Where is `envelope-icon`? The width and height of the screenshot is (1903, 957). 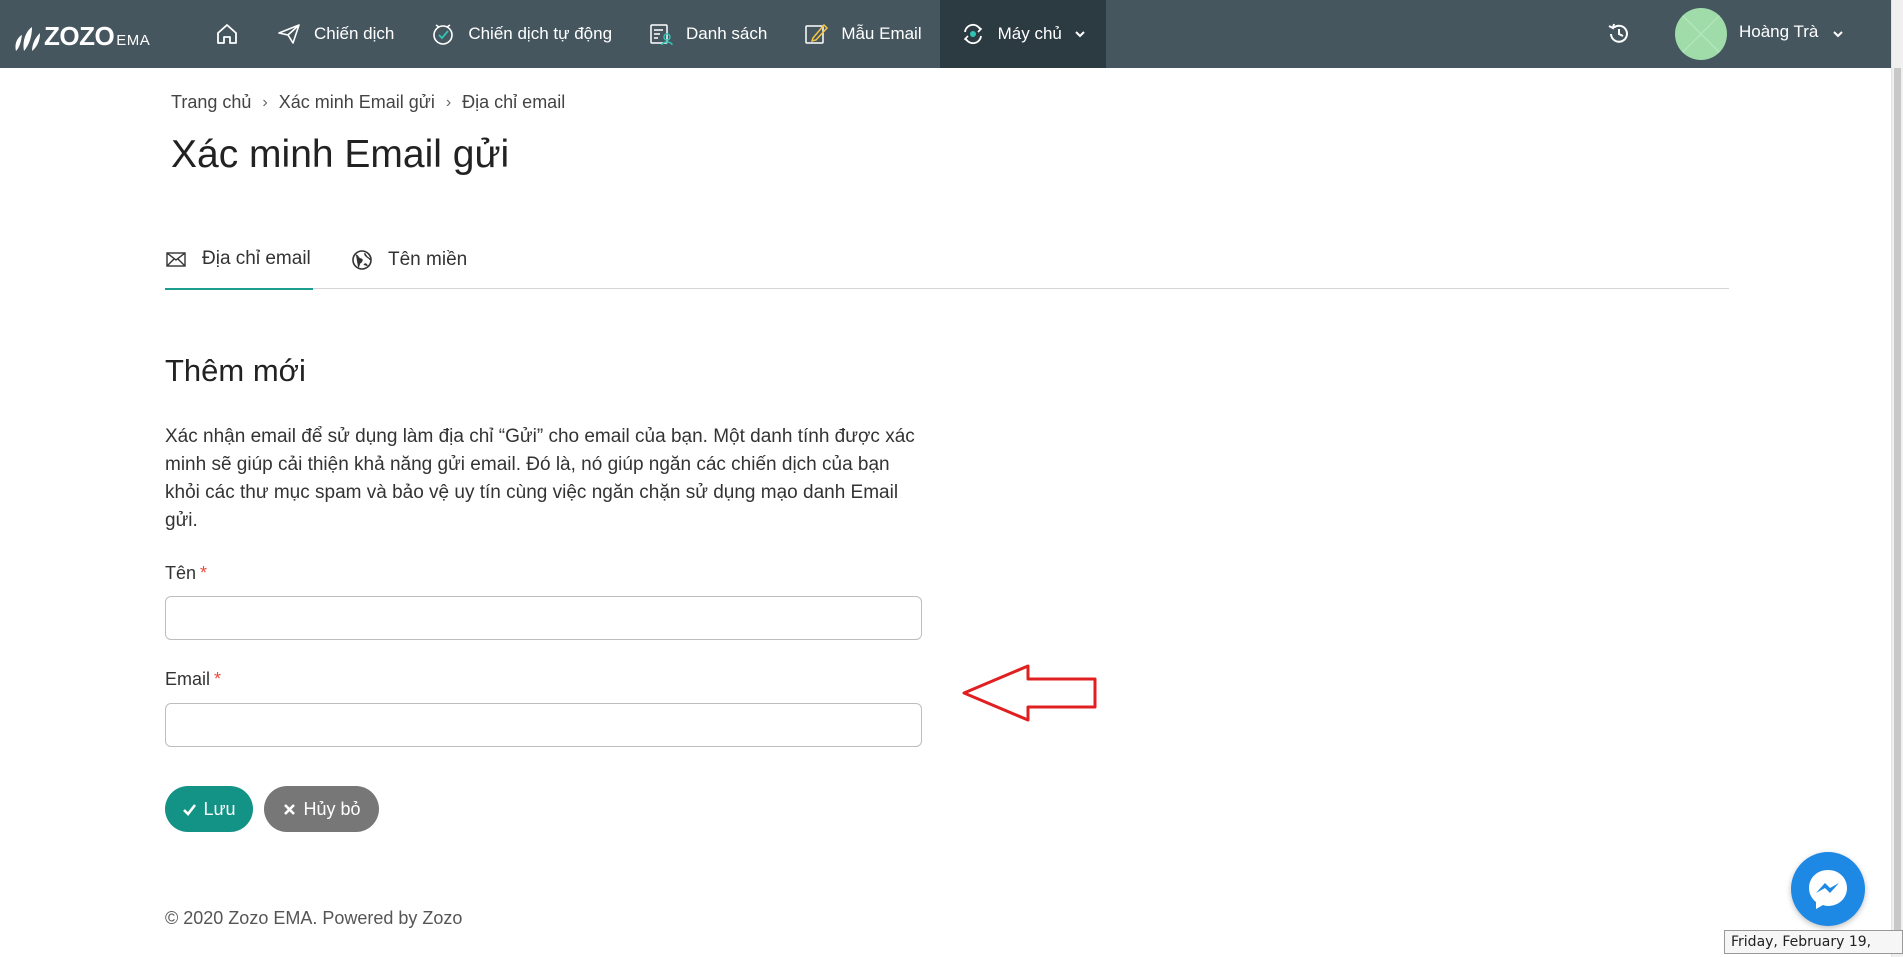 envelope-icon is located at coordinates (176, 259).